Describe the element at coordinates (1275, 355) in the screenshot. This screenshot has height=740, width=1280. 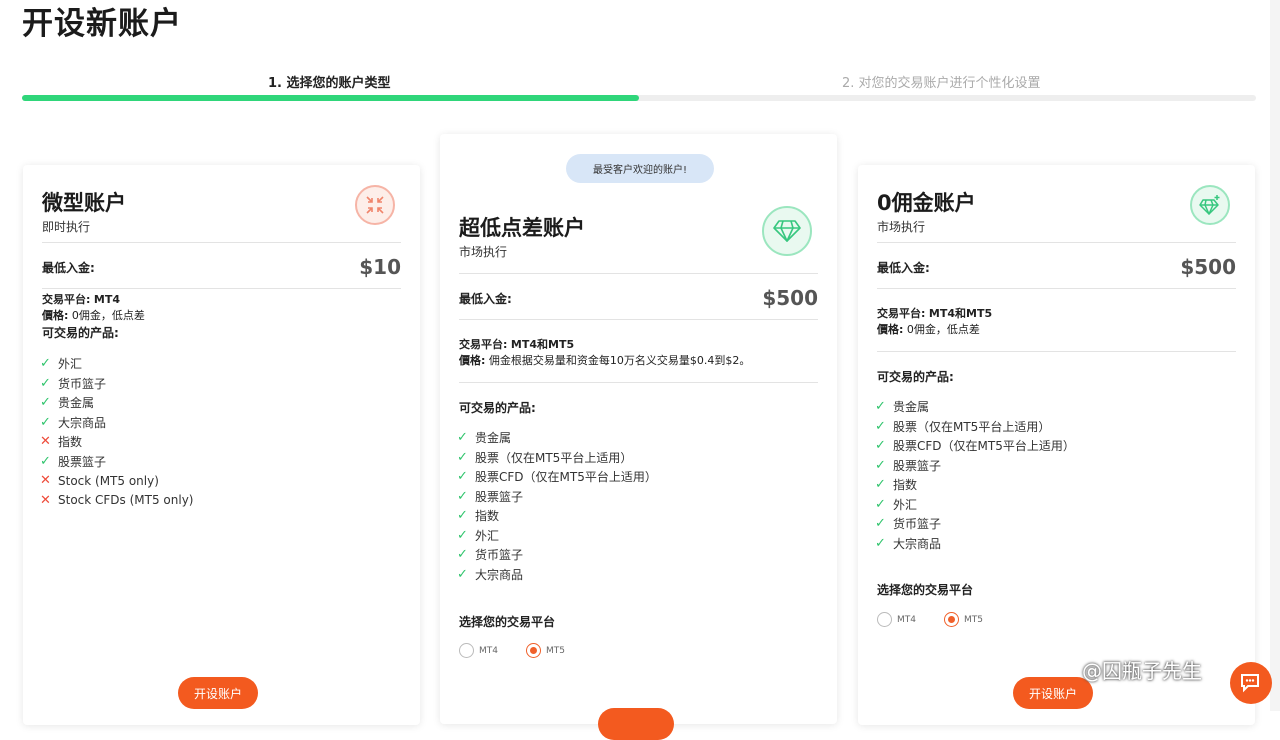
I see `scrollbar-track` at that location.